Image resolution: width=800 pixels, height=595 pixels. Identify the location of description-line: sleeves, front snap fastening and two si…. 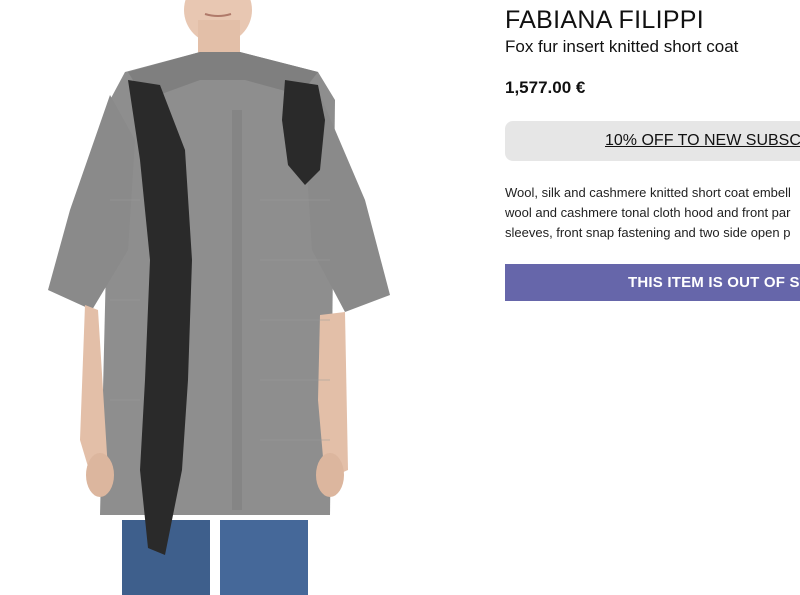
(648, 232).